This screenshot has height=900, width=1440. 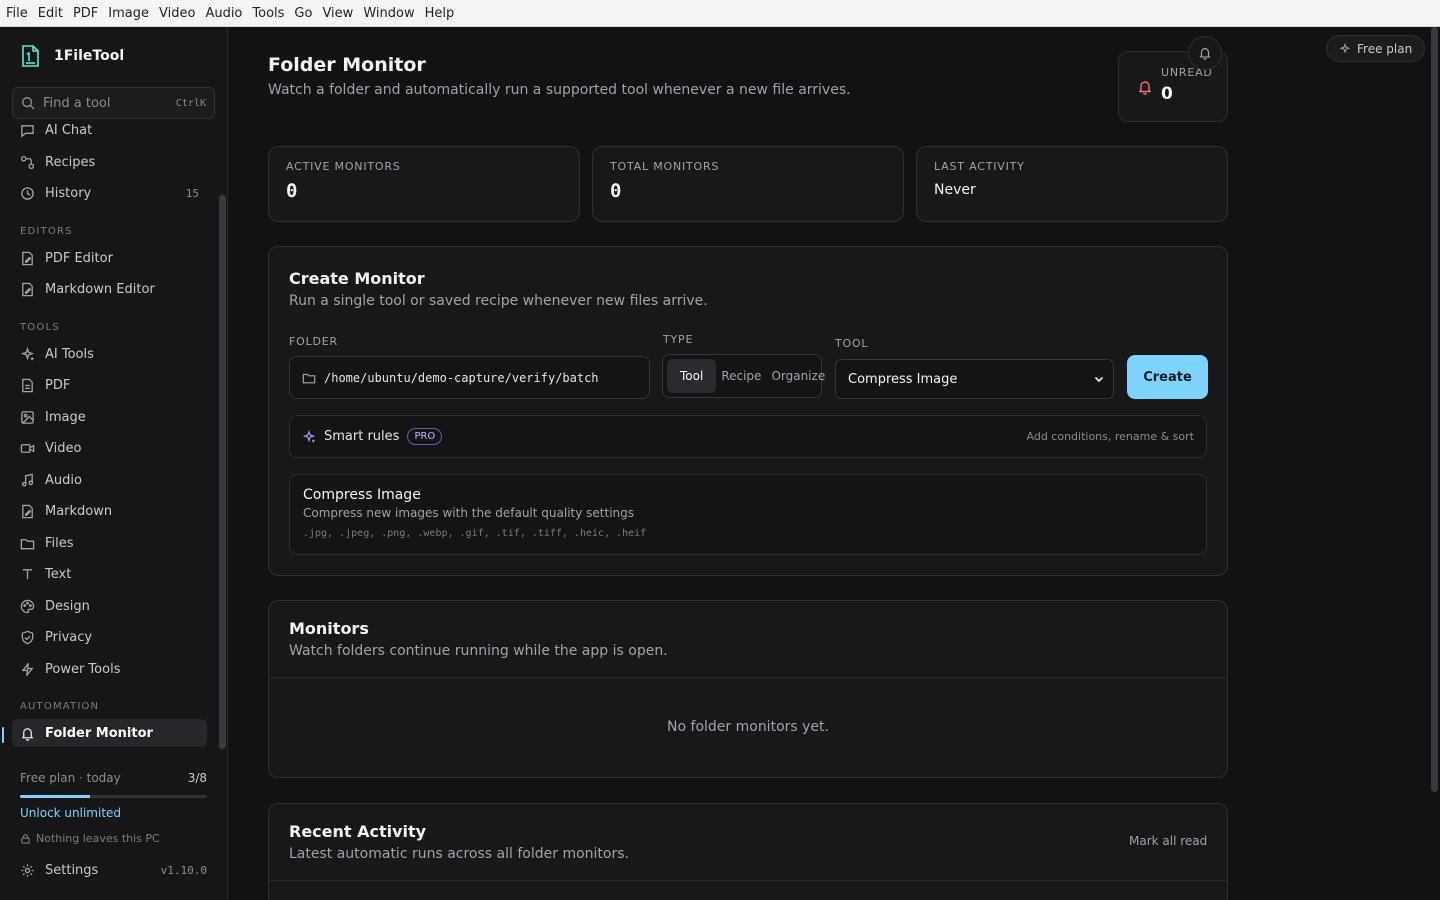 What do you see at coordinates (1168, 841) in the screenshot?
I see `mark-all-read-button: Mark all read` at bounding box center [1168, 841].